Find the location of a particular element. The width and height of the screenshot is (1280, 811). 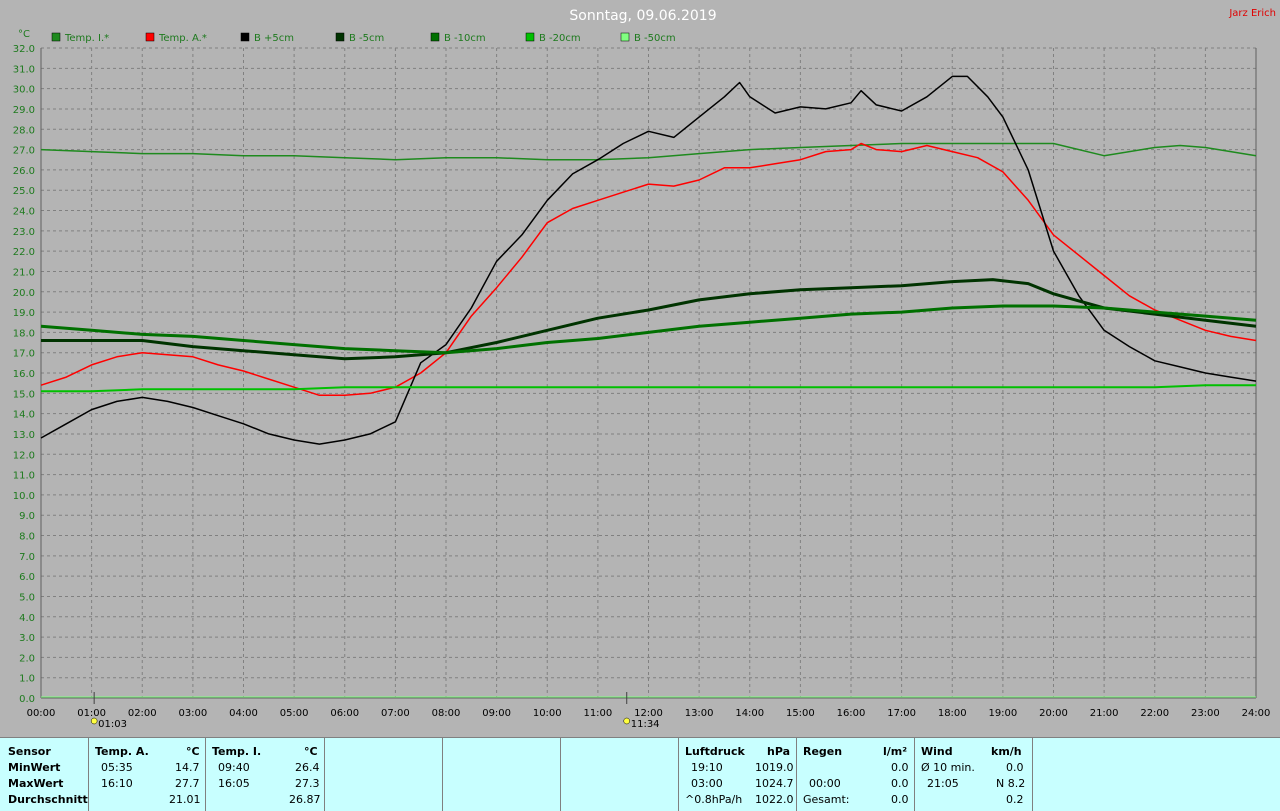

y-tick-label: 13.0 is located at coordinates (24, 435).